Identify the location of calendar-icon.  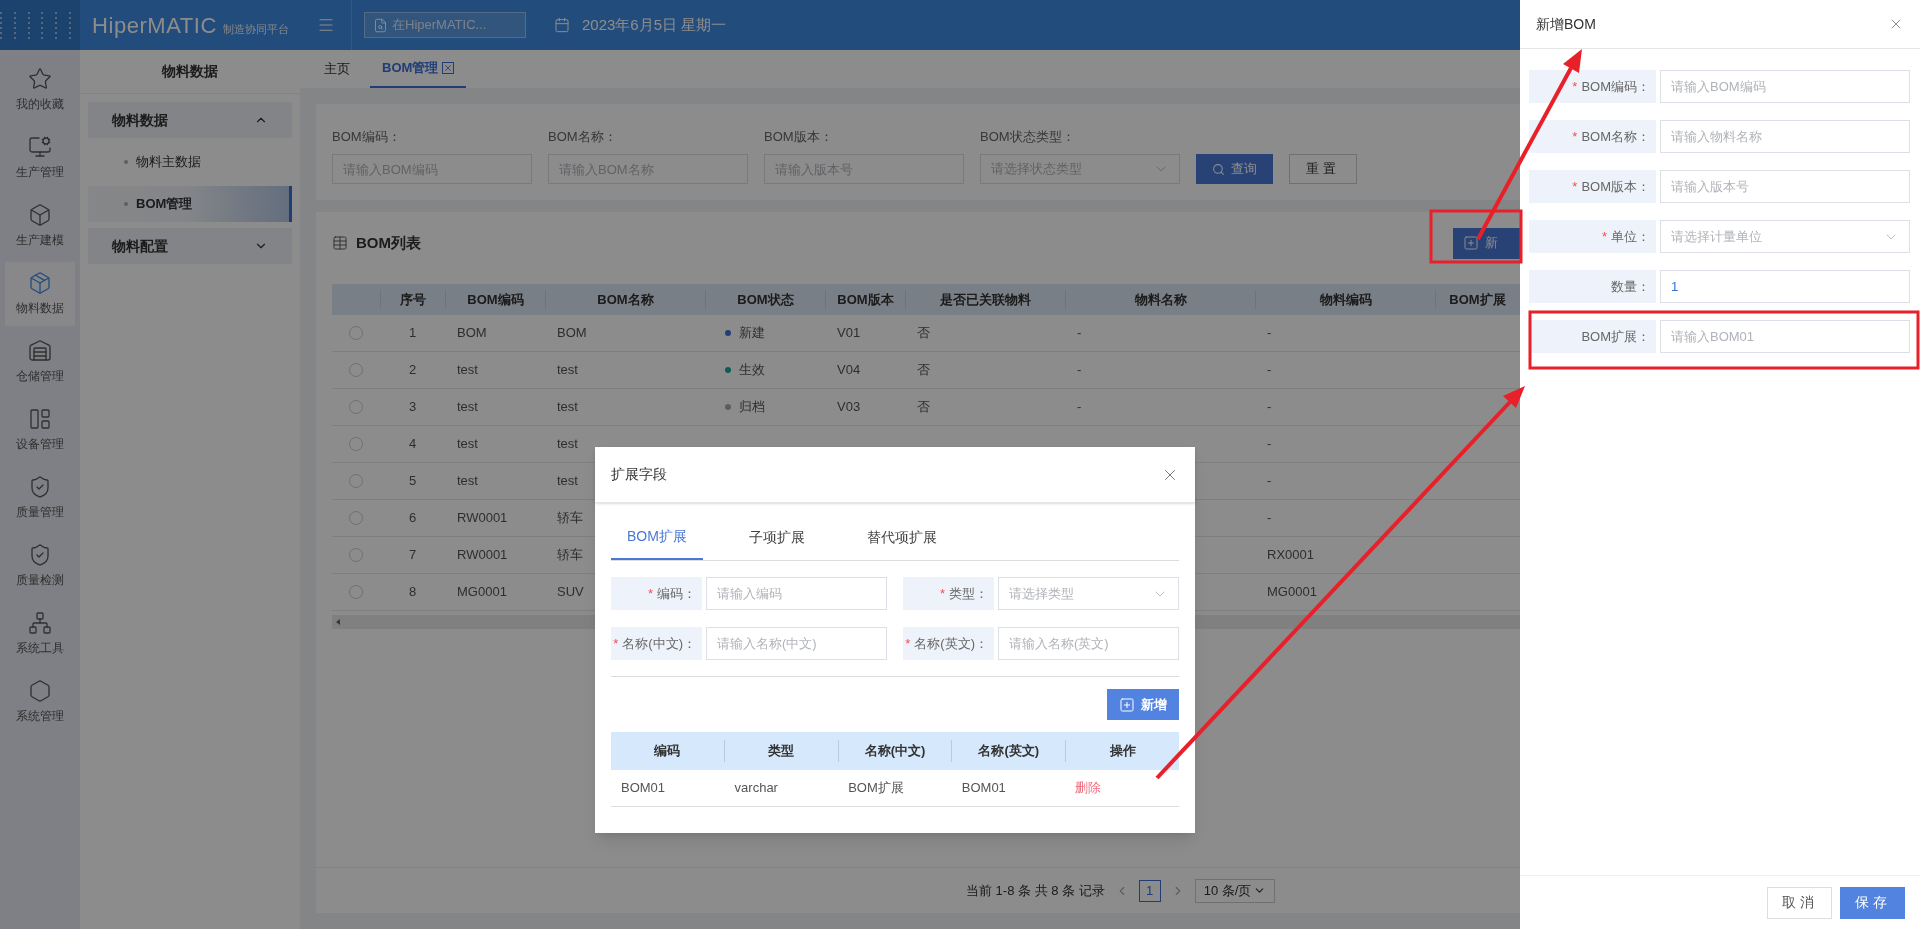
(562, 25).